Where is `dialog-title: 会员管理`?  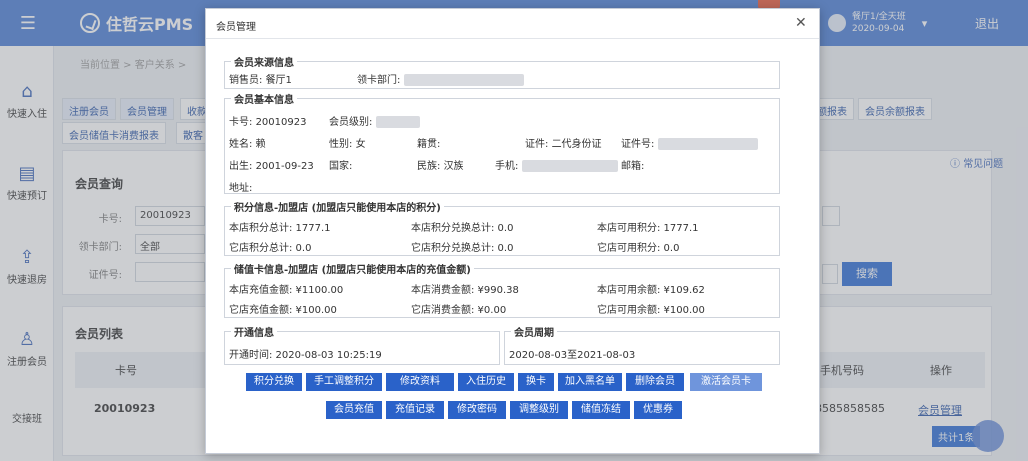
dialog-title: 会员管理 is located at coordinates (236, 27).